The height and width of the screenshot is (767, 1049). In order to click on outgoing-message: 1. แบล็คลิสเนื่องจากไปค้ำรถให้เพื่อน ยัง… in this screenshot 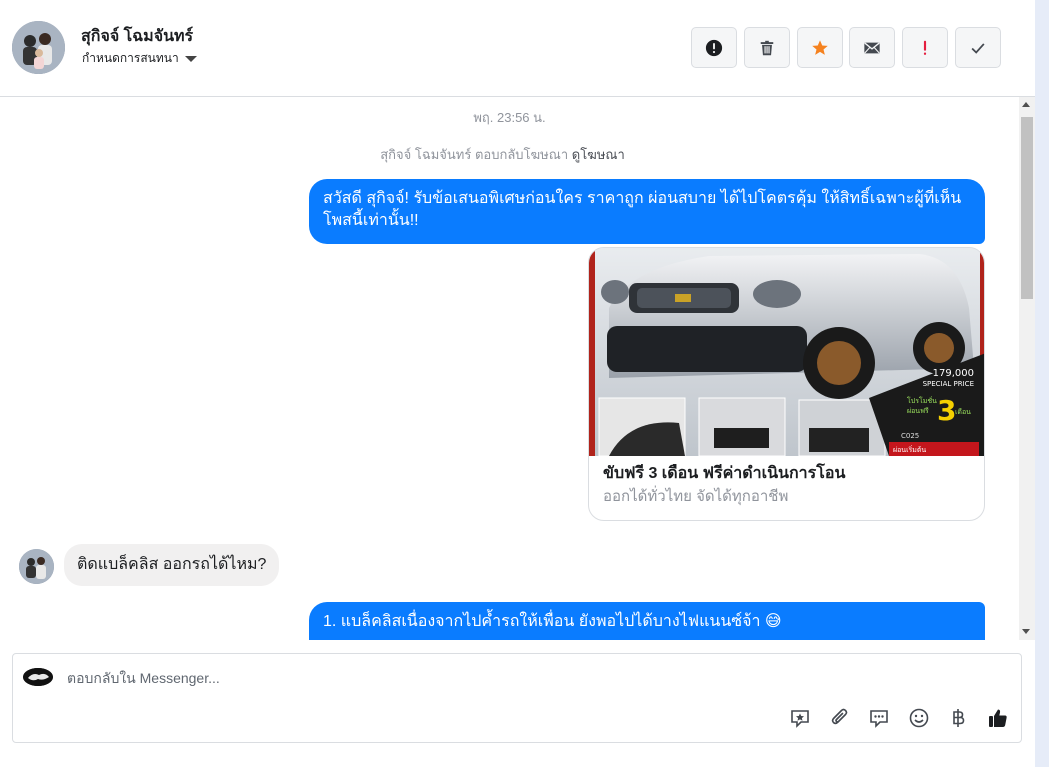, I will do `click(647, 621)`.